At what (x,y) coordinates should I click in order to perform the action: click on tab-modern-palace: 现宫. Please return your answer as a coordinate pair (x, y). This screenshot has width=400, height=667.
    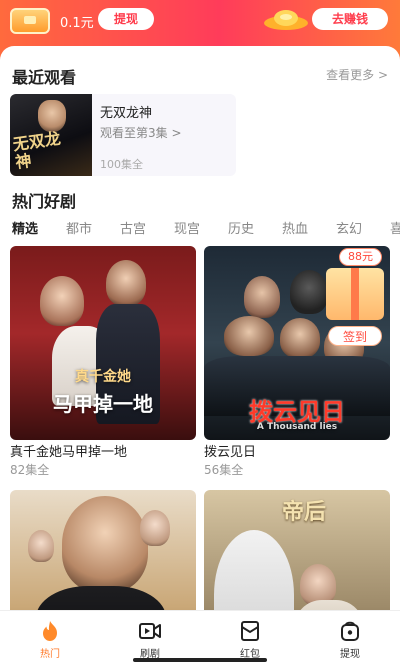
    Looking at the image, I should click on (187, 227).